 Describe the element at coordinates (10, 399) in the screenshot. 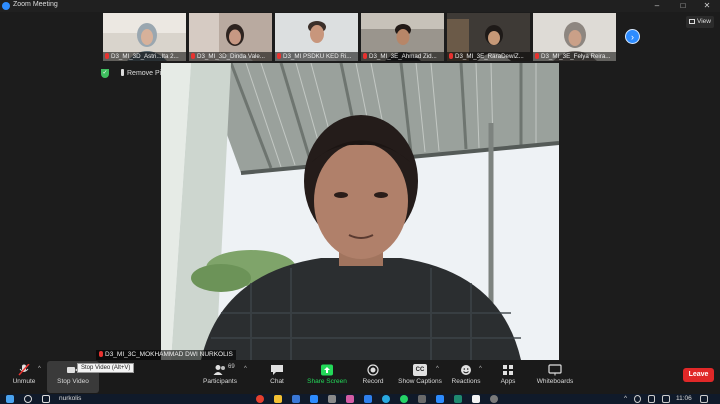

I see `windows-start-icon` at that location.